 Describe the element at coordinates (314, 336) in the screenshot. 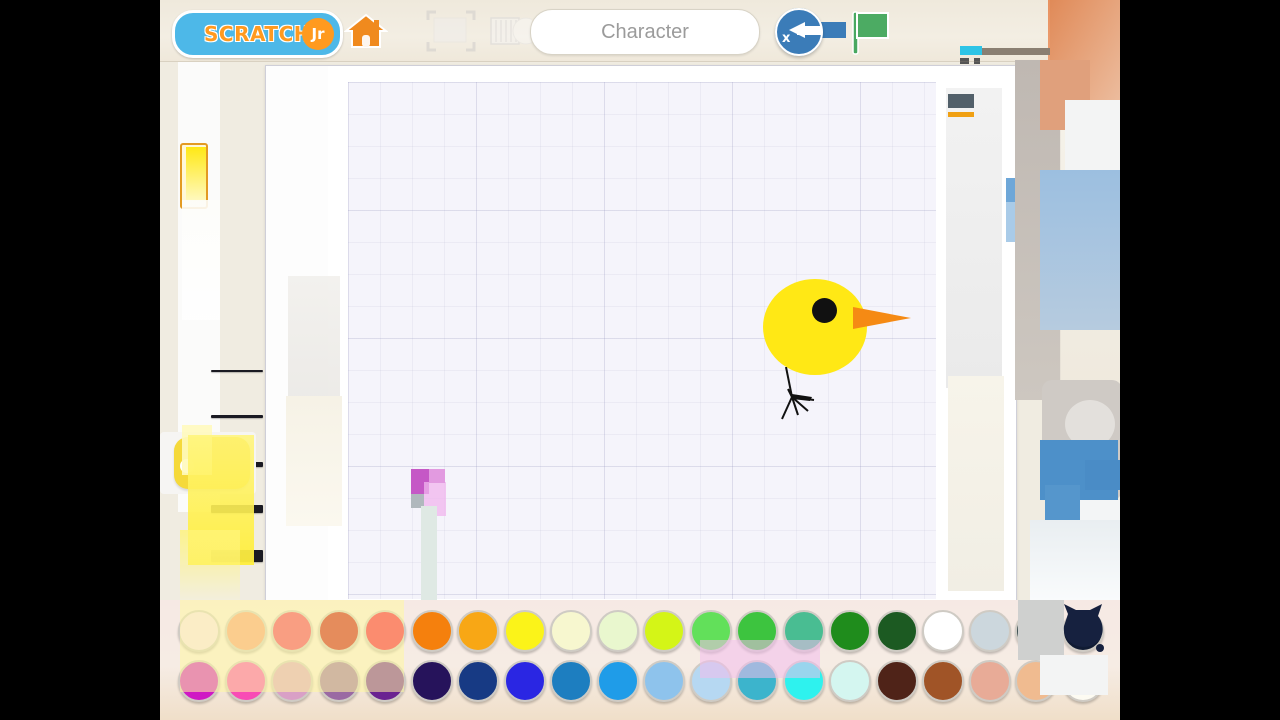

I see `render-artifact-canvas-grey` at that location.